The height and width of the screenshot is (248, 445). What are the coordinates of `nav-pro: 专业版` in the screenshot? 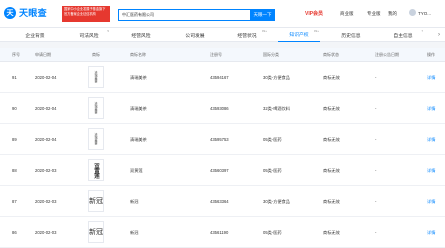 It's located at (374, 14).